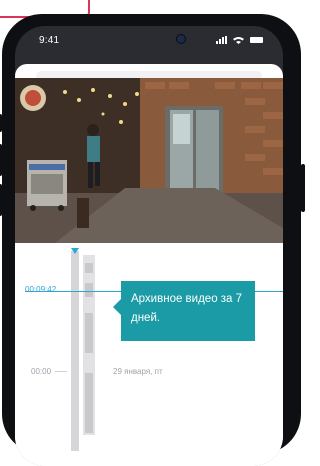 The image size is (320, 466). What do you see at coordinates (1, 200) in the screenshot?
I see `volume-down-button` at bounding box center [1, 200].